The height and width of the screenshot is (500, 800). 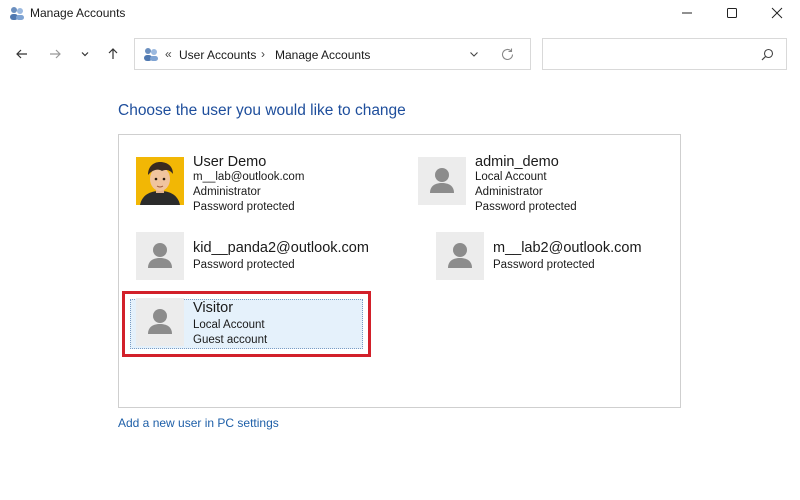 What do you see at coordinates (217, 55) in the screenshot?
I see `breadcrumb-user-accounts: User Accounts` at bounding box center [217, 55].